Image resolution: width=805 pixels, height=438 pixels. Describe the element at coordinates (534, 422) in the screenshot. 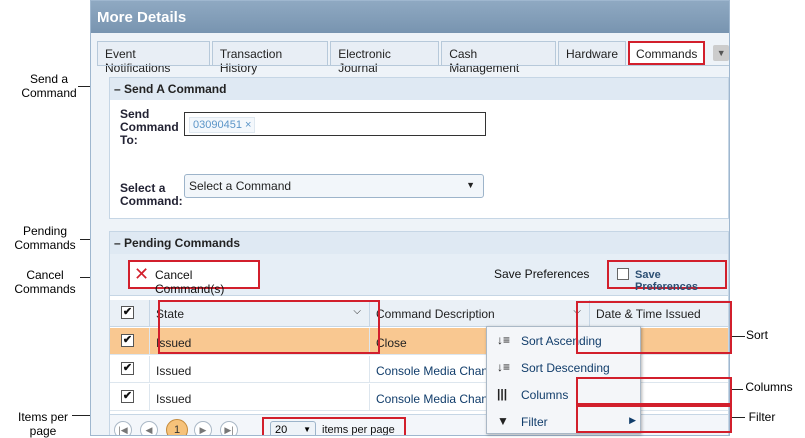

I see `filter-label: Filter` at that location.